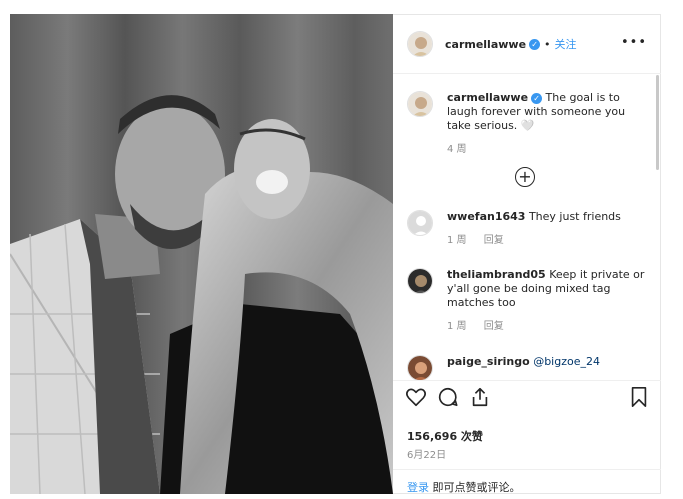 The width and height of the screenshot is (683, 499). I want to click on comment-text: @bigzoe_24, so click(566, 361).